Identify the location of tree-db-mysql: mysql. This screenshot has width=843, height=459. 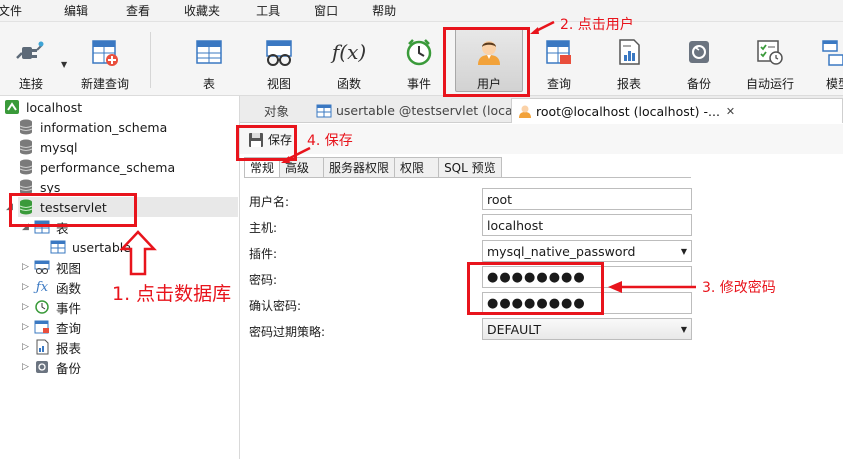
(48, 147).